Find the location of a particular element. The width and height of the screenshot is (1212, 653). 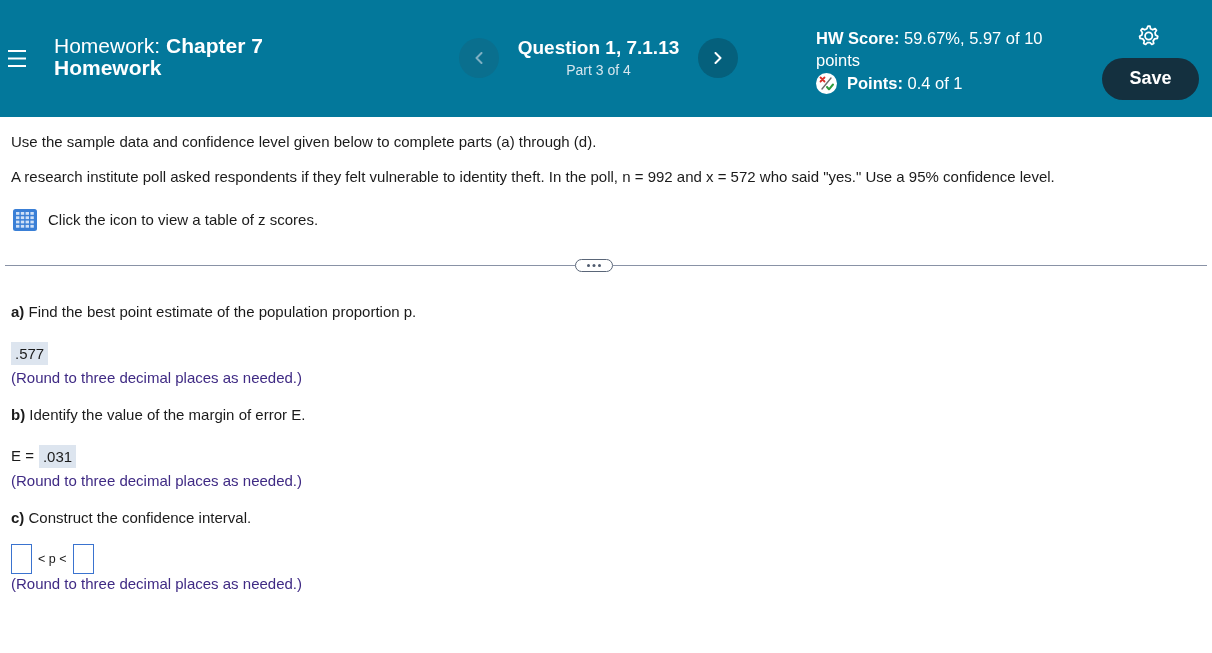

inequality-text: < p < is located at coordinates (52, 559).